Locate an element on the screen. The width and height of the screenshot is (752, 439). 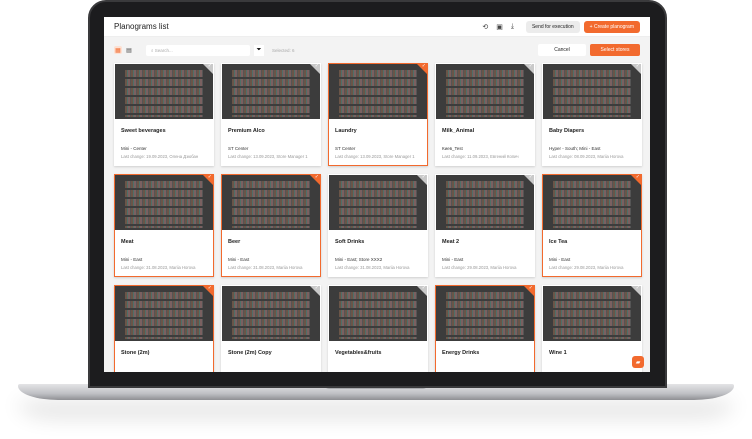
card-name: Sweet beverages is located at coordinates (143, 131).